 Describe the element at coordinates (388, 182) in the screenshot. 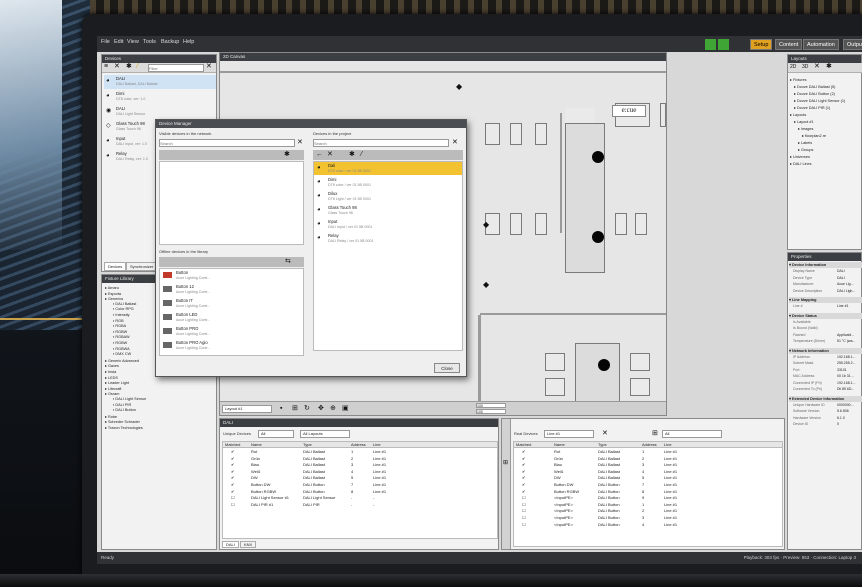

I see `list-item: ◕ Dimi DT8 color / ver 01 5B 0001` at that location.